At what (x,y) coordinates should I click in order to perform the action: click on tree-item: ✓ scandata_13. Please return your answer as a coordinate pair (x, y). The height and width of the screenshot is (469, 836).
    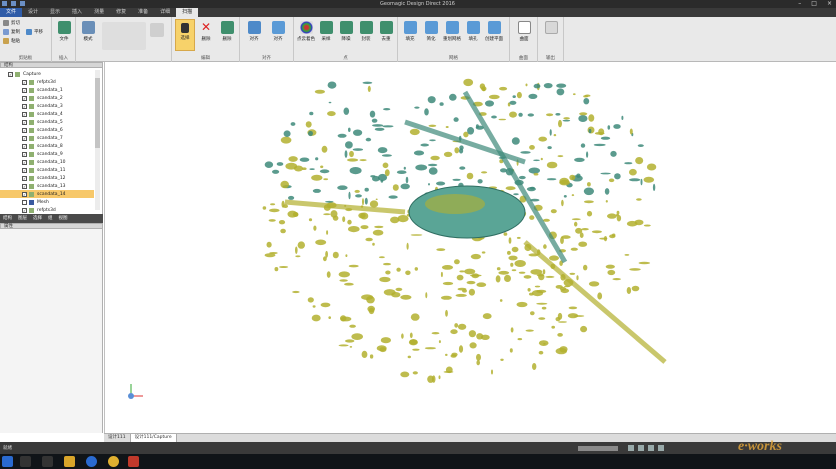
    Looking at the image, I should click on (47, 186).